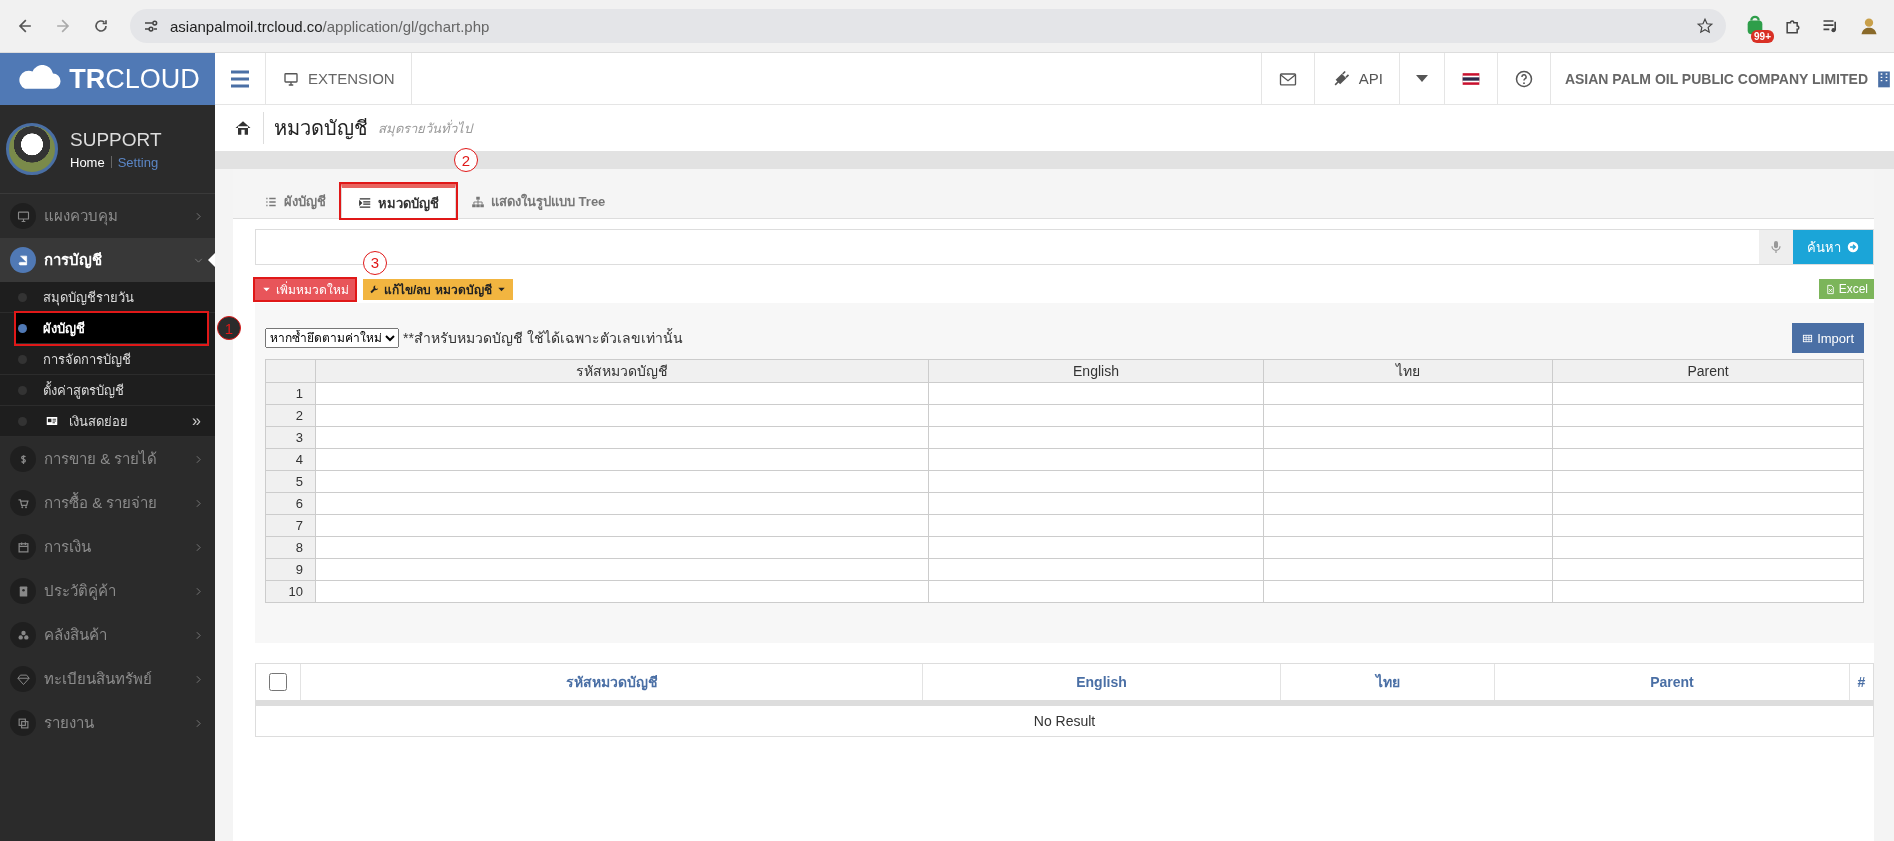  I want to click on menu-item: การซื้อ & รายจ่าย, so click(107, 503).